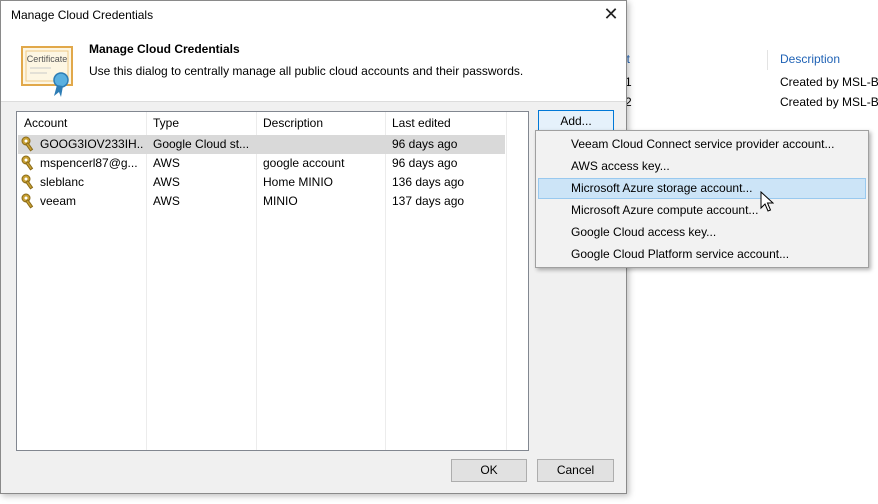  I want to click on cancel-button: Cancel, so click(575, 470).